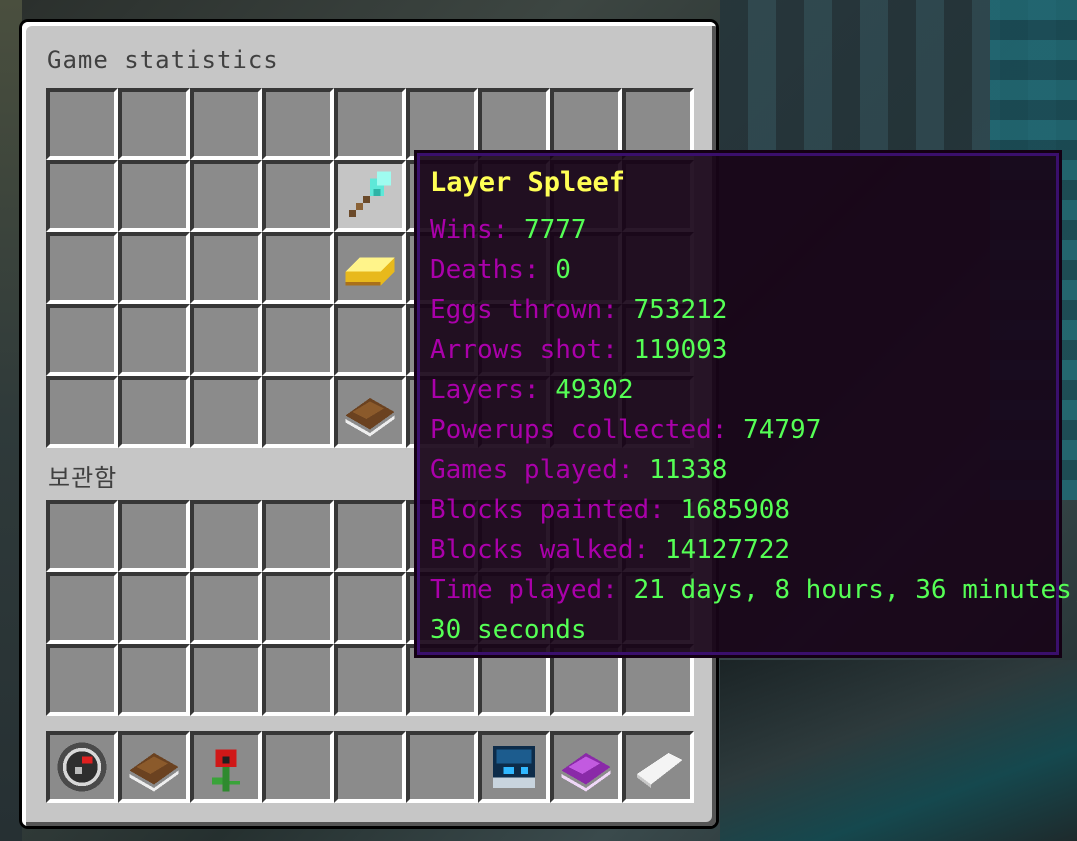  Describe the element at coordinates (540, 550) in the screenshot. I see `stat-label: Blocks walked:` at that location.